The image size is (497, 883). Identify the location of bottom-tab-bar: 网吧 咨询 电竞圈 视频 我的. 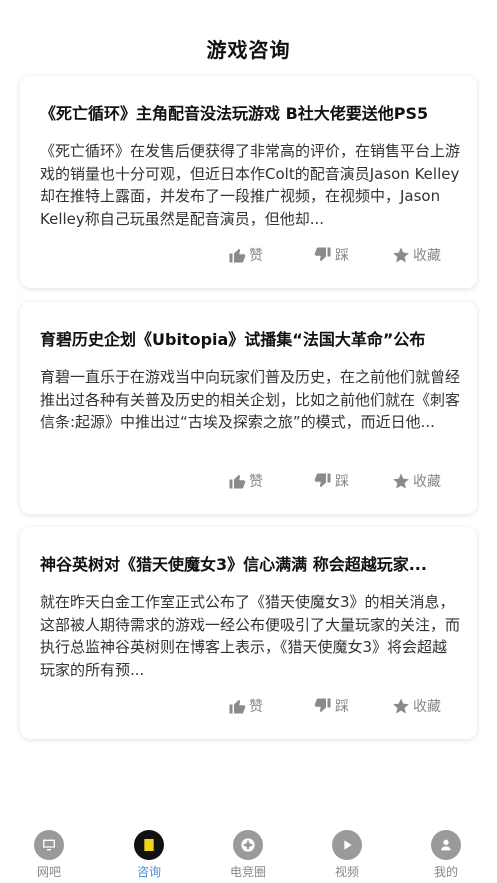
(248, 851).